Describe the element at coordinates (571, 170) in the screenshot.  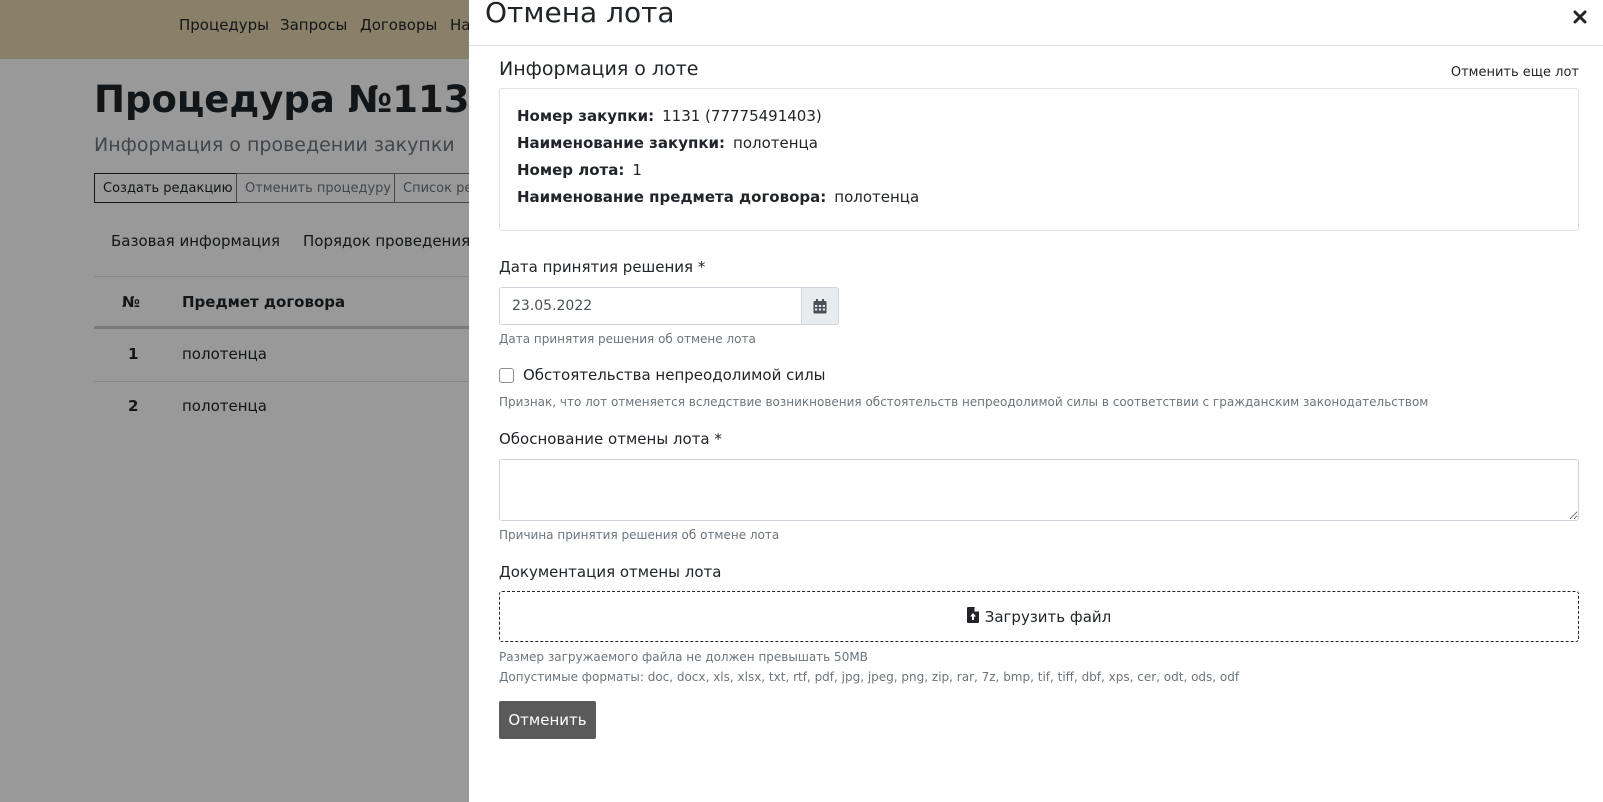
I see `info-label: Номер лота:` at that location.